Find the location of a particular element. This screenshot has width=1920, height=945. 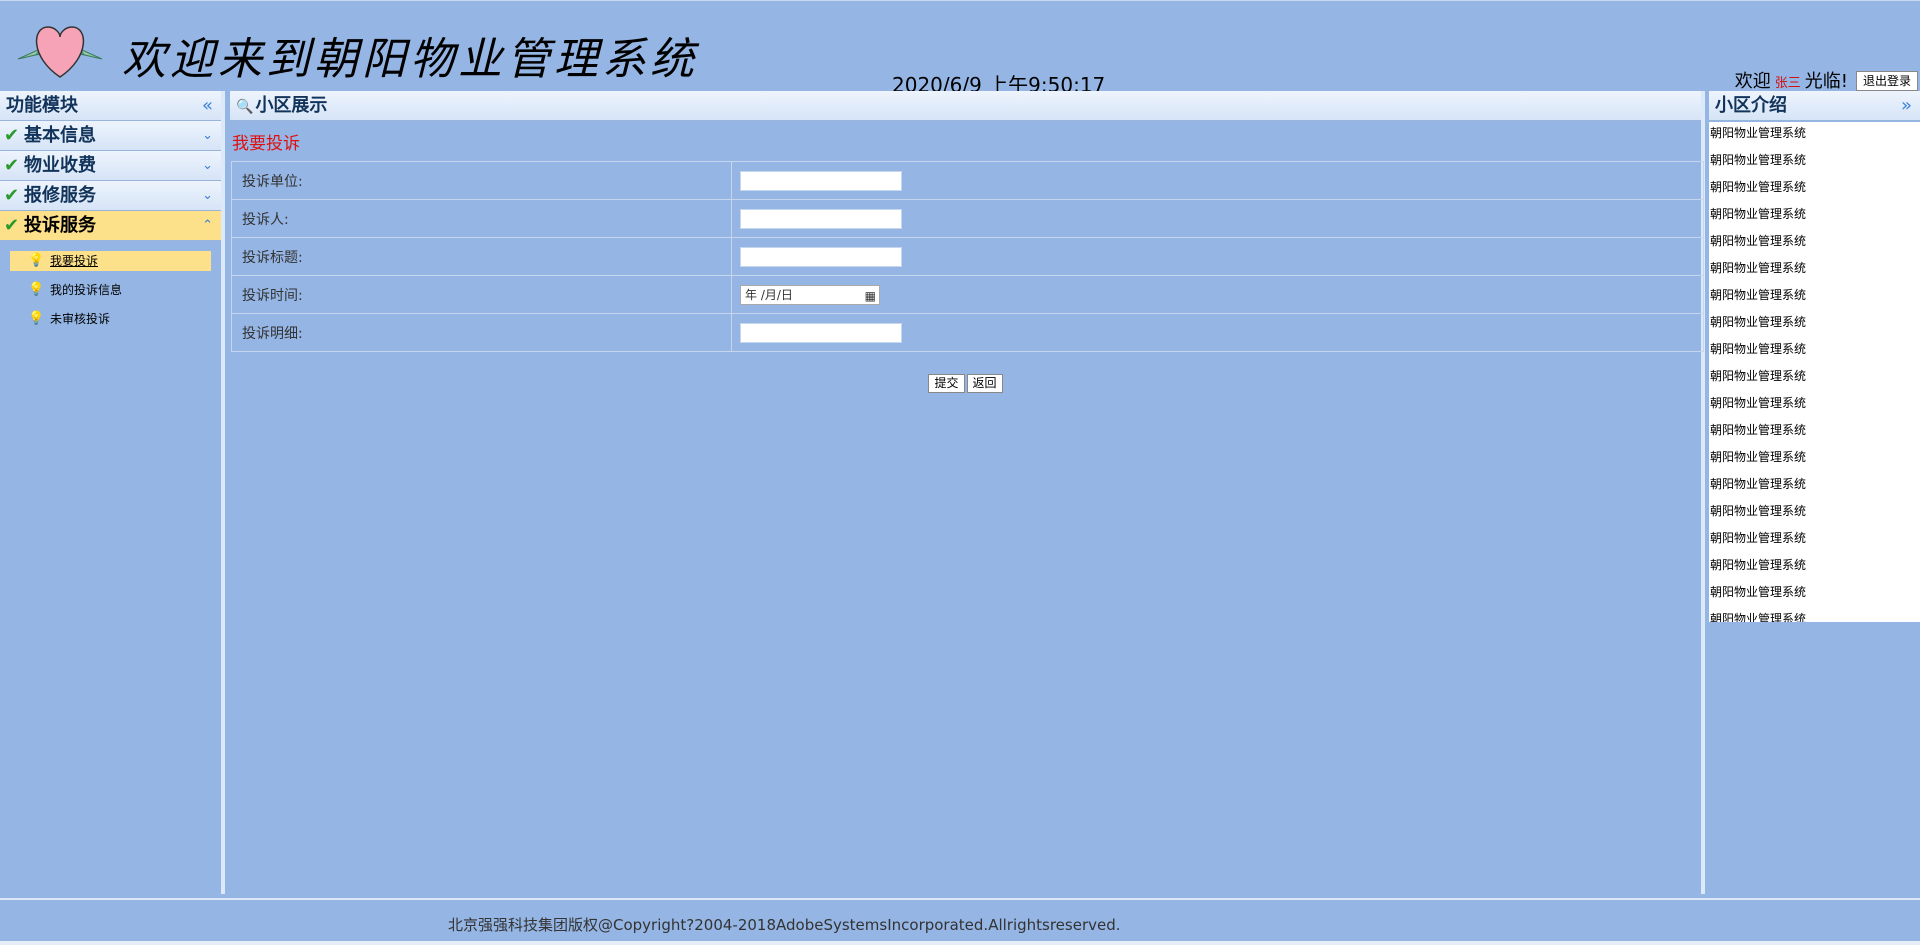

sidebar-item-label: 物业收费 is located at coordinates (60, 165).